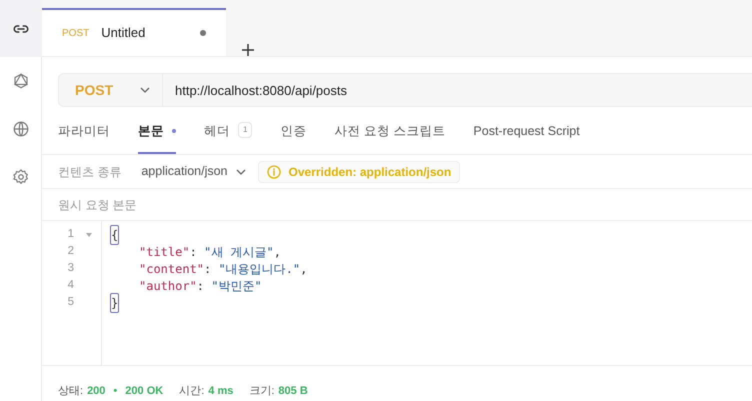  Describe the element at coordinates (144, 392) in the screenshot. I see `status-text: 200 OK` at that location.